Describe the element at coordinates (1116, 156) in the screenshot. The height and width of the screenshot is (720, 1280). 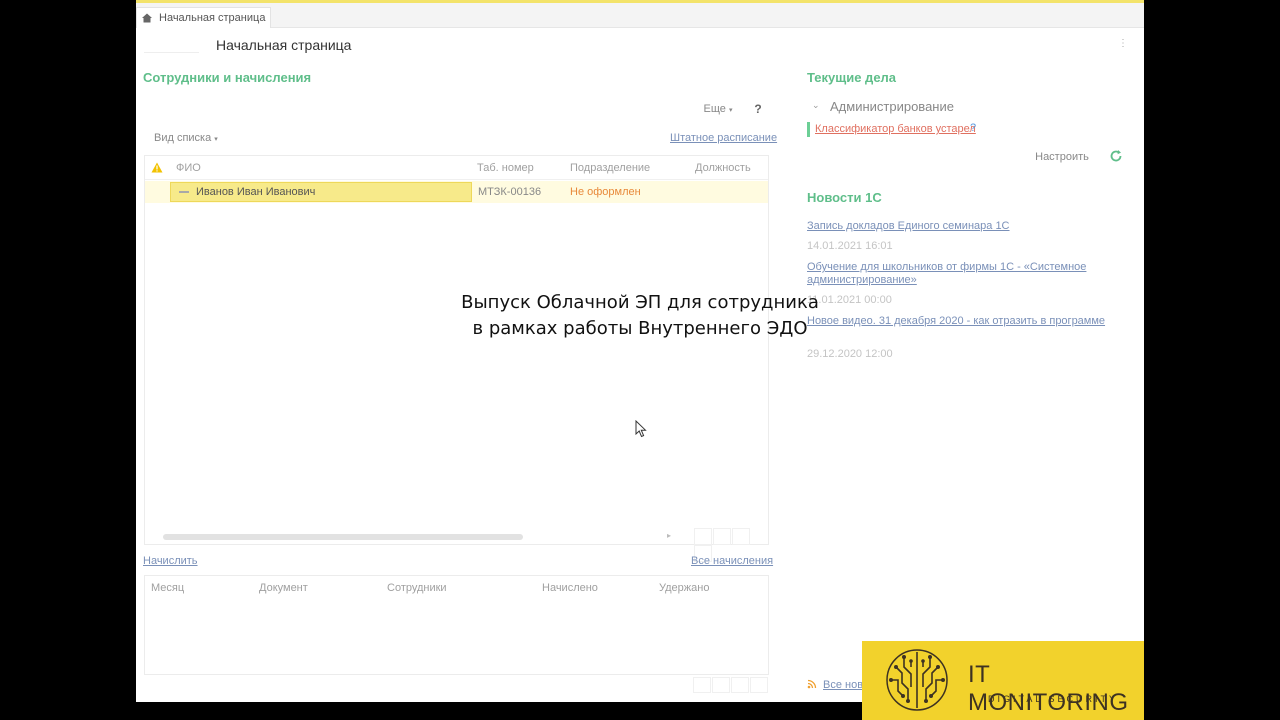
I see `refresh-icon` at that location.